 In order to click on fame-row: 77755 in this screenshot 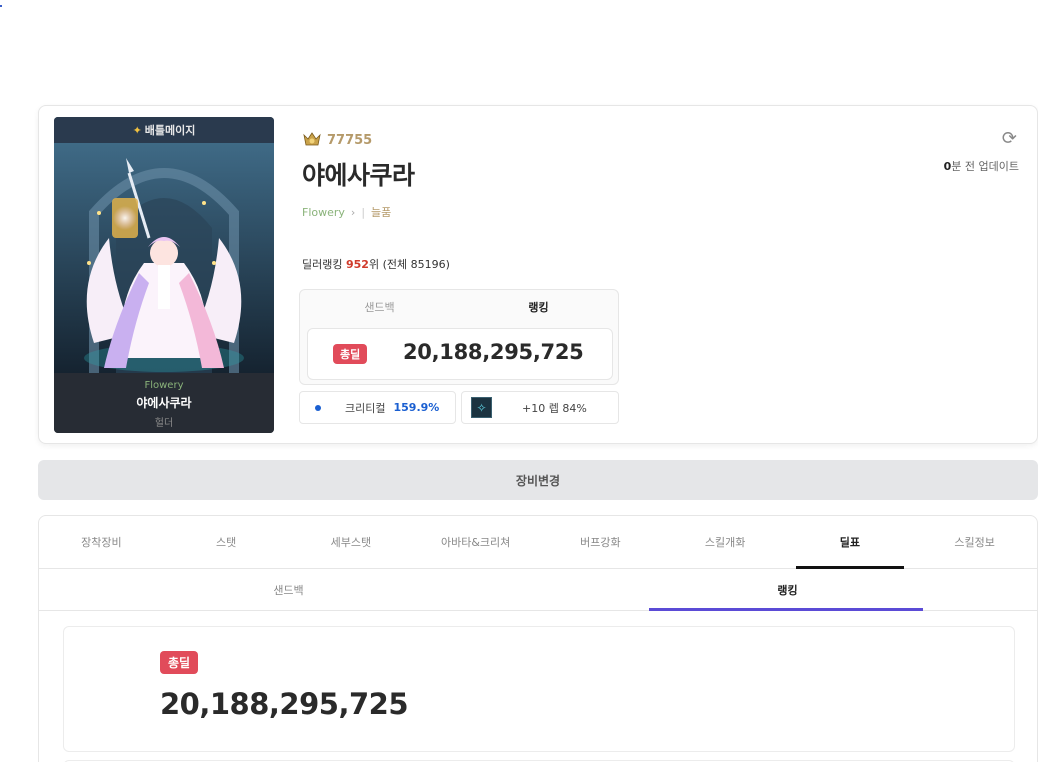, I will do `click(337, 140)`.